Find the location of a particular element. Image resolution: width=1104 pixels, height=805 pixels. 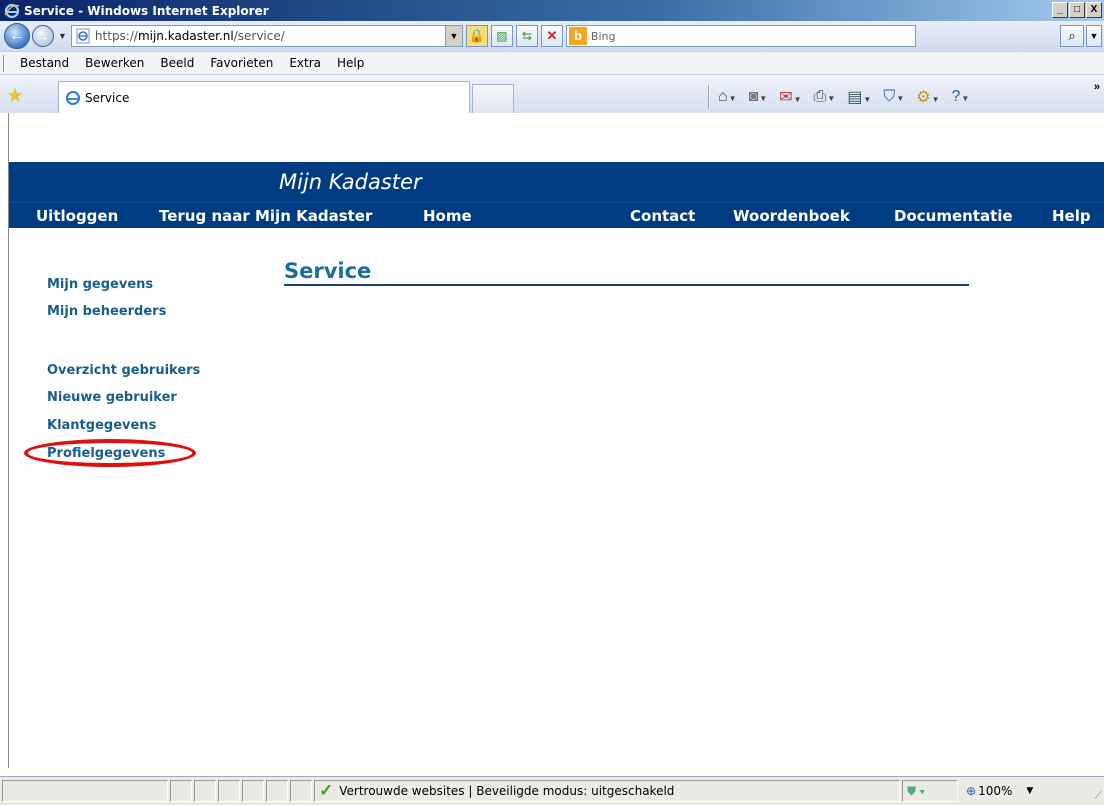

menu-favorieten: Favorieten is located at coordinates (241, 63).